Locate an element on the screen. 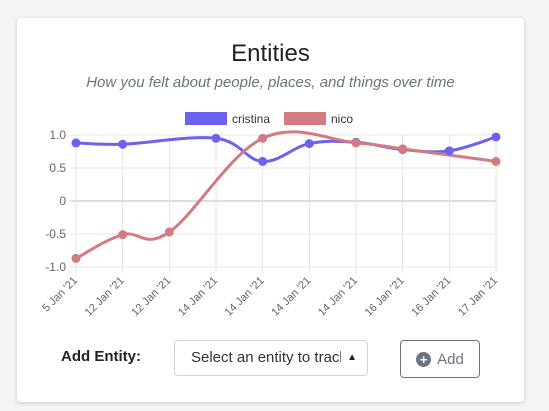 The width and height of the screenshot is (549, 411). y-axis: 1.0 0.5 0 -0.5 -1.0 is located at coordinates (55, 201).